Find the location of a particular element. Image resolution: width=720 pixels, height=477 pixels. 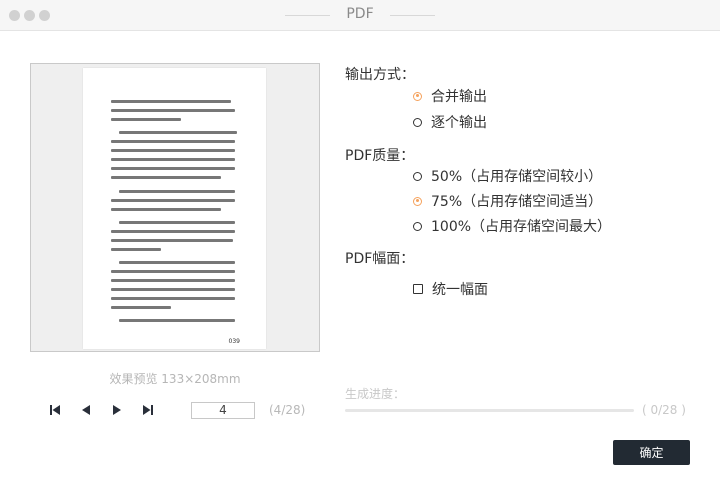

output-merge-option: 合并输出 is located at coordinates (450, 96).